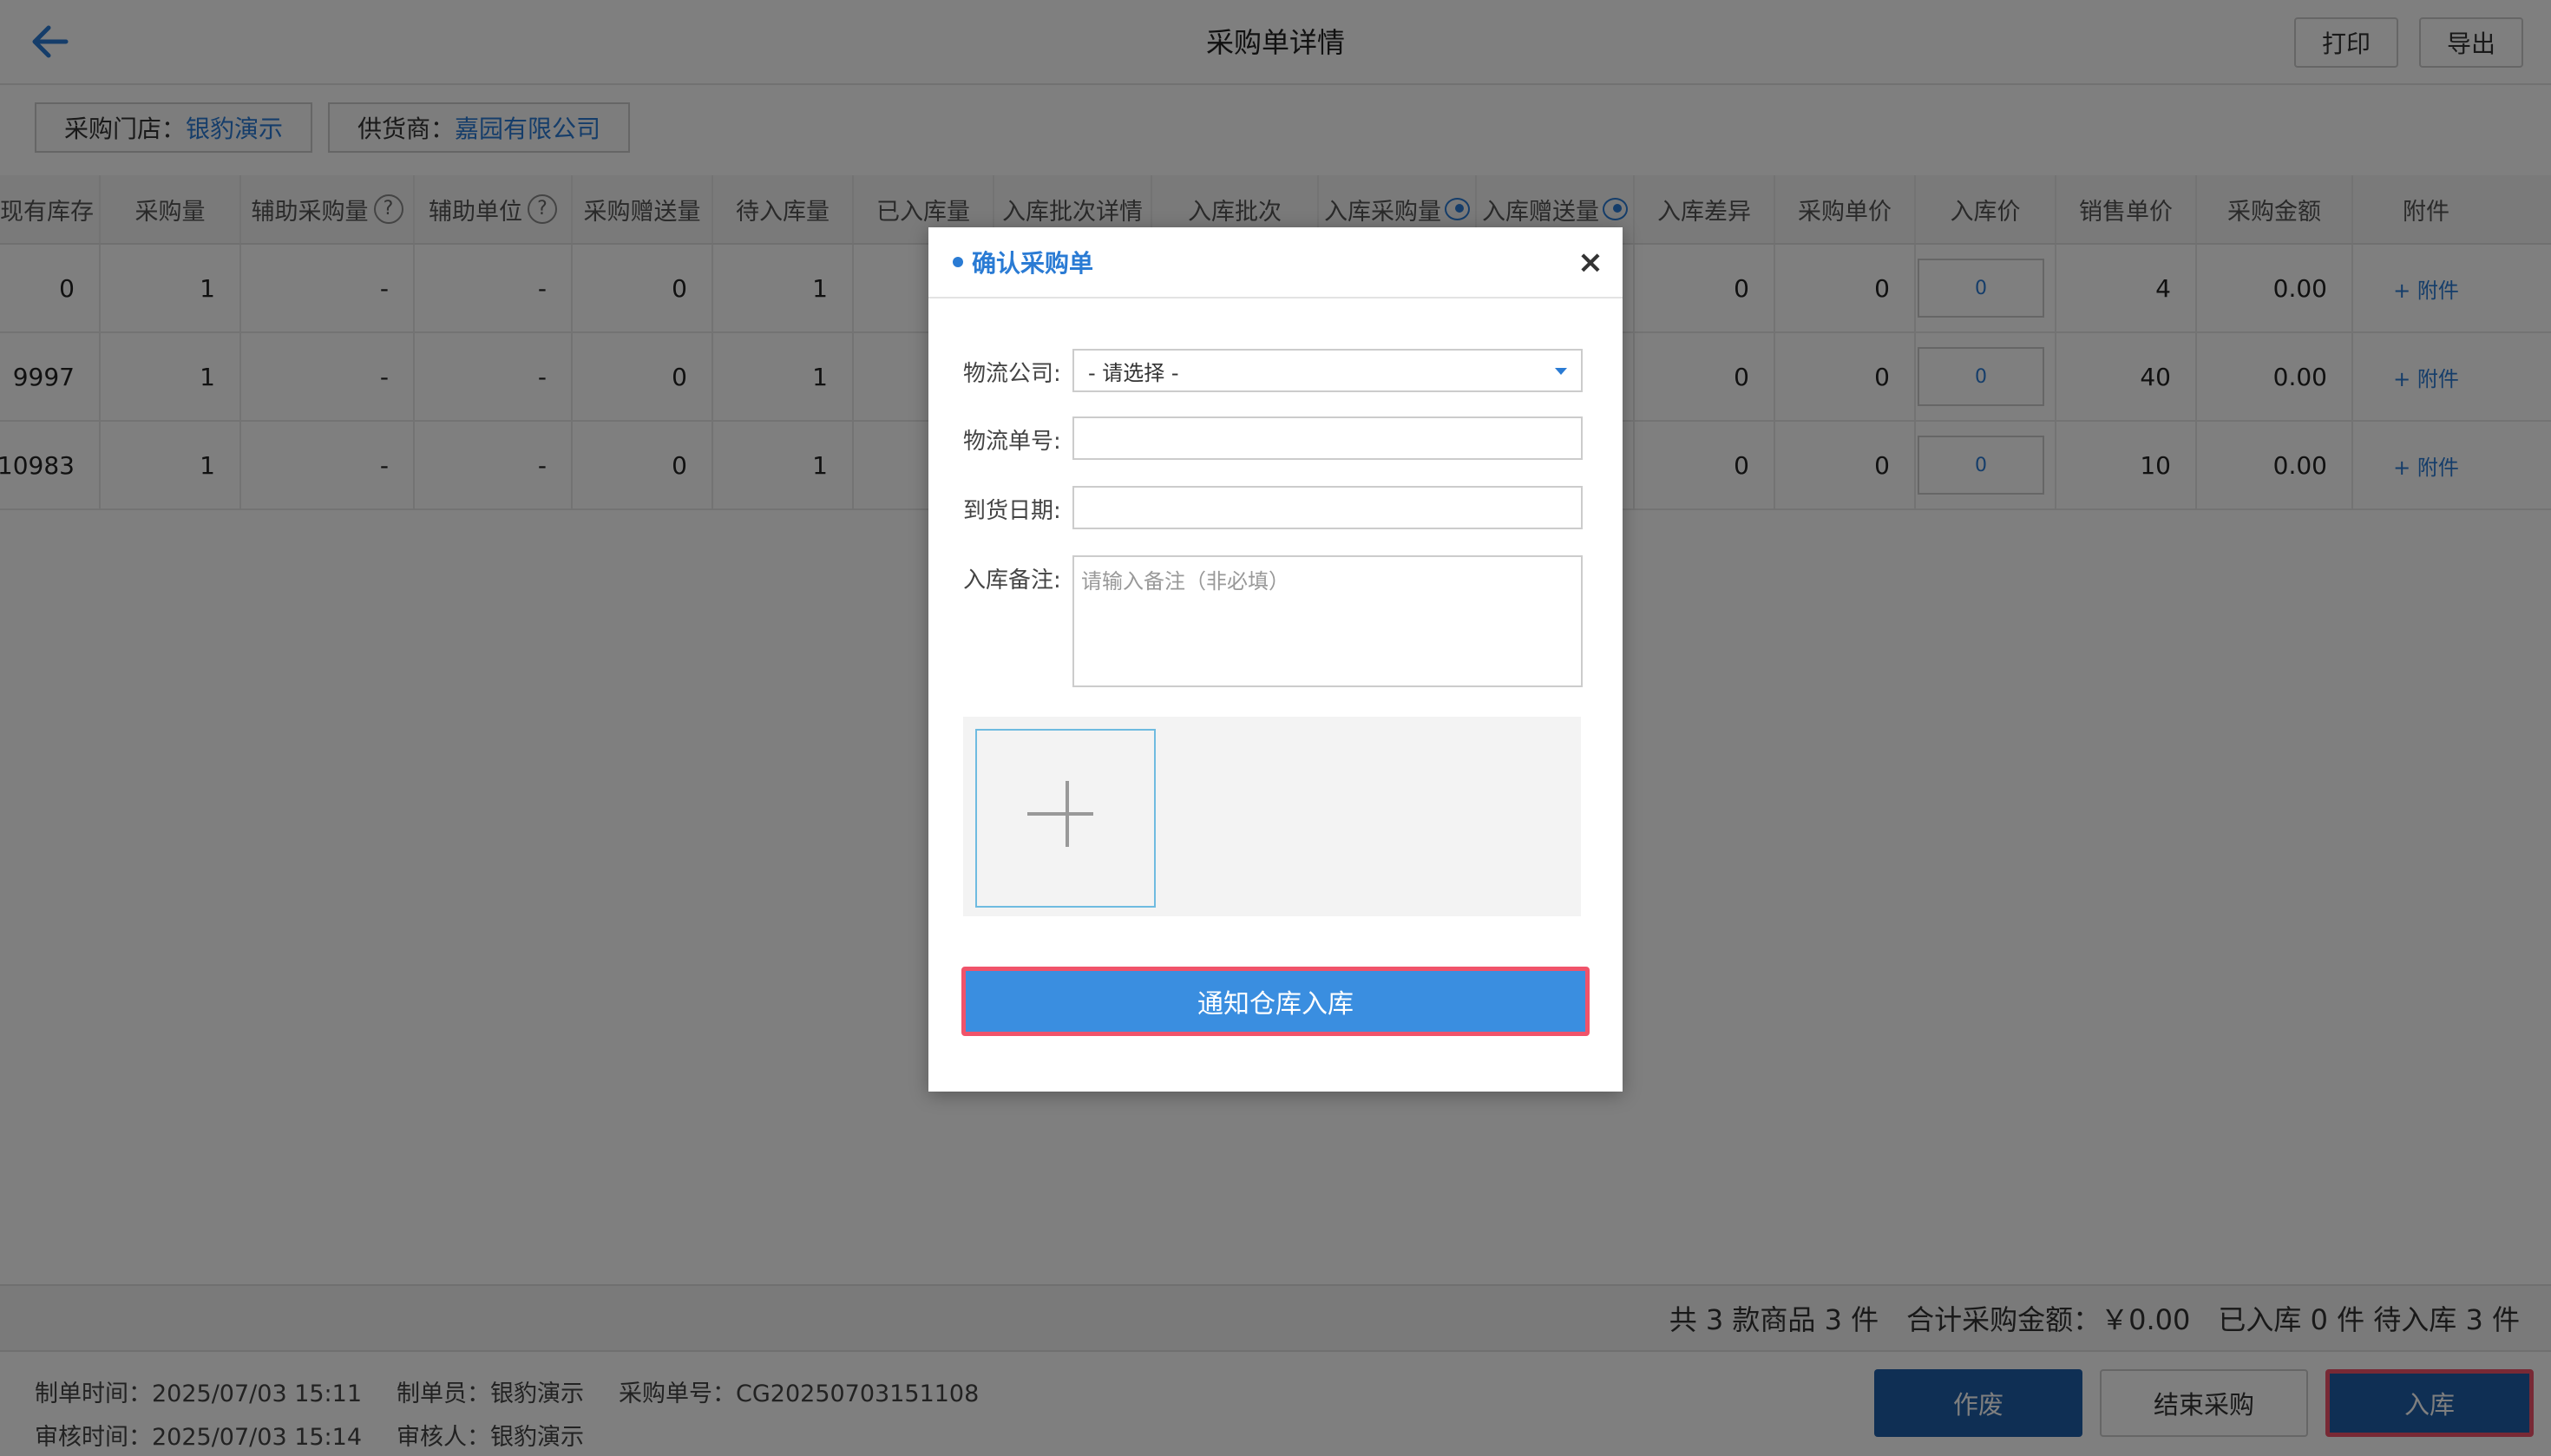  What do you see at coordinates (1327, 507) in the screenshot?
I see `arrival-date-input` at bounding box center [1327, 507].